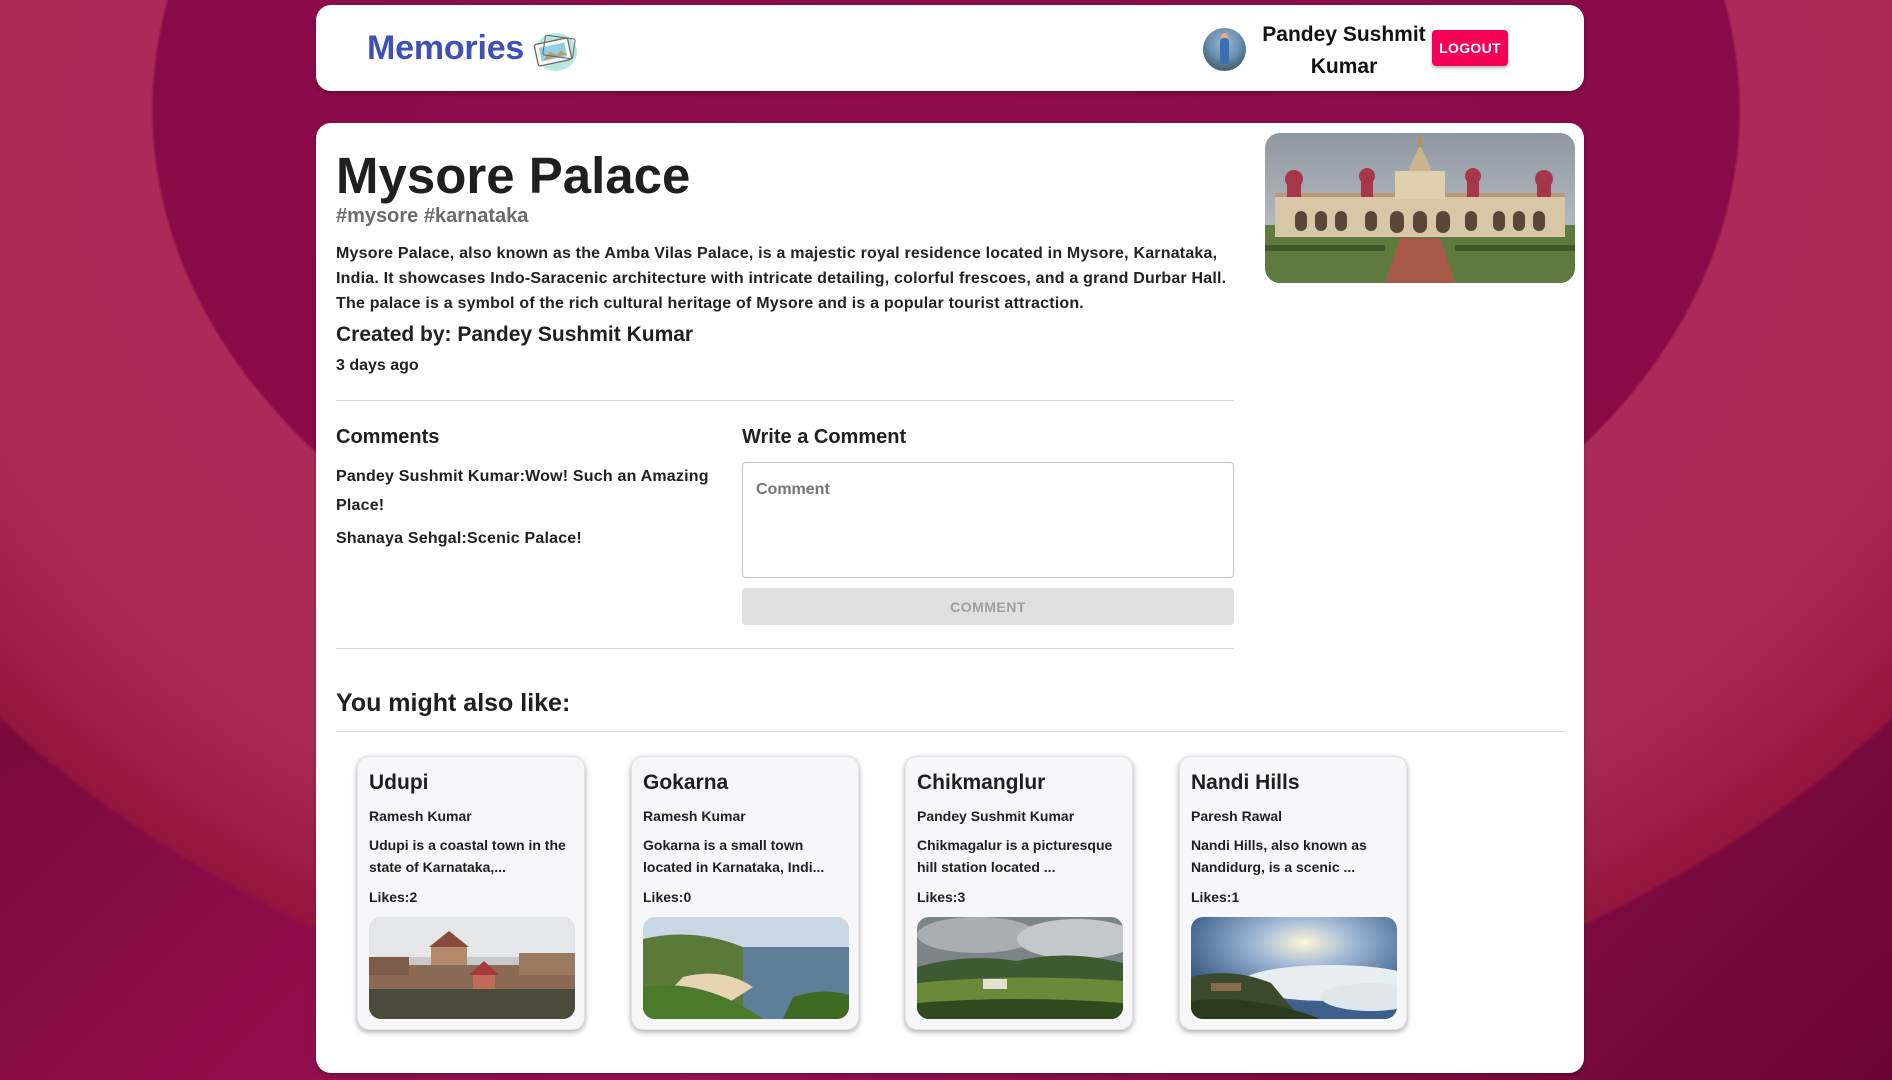 The height and width of the screenshot is (1080, 1892). I want to click on comment-item: Shanaya Sehgal:Scenic Palace!, so click(459, 538).